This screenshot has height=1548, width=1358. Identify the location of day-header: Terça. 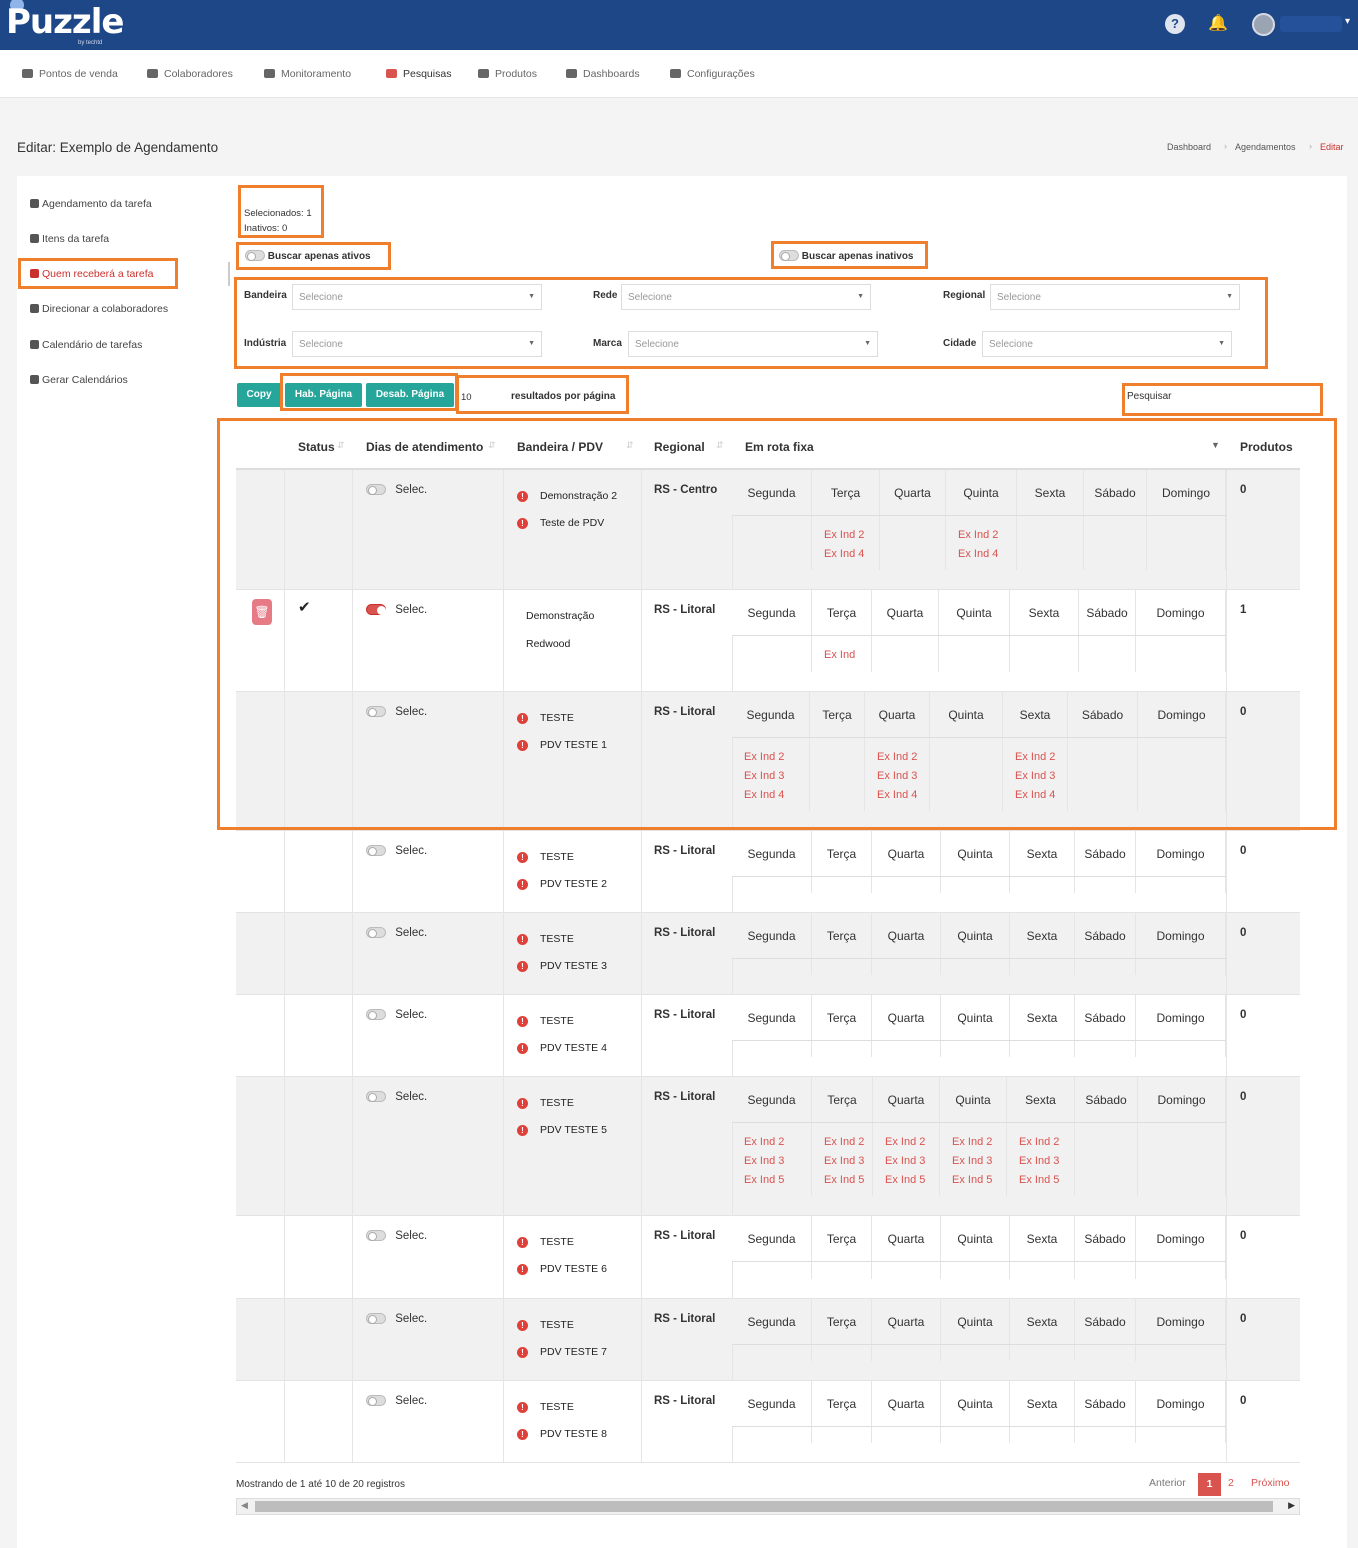
(842, 1321).